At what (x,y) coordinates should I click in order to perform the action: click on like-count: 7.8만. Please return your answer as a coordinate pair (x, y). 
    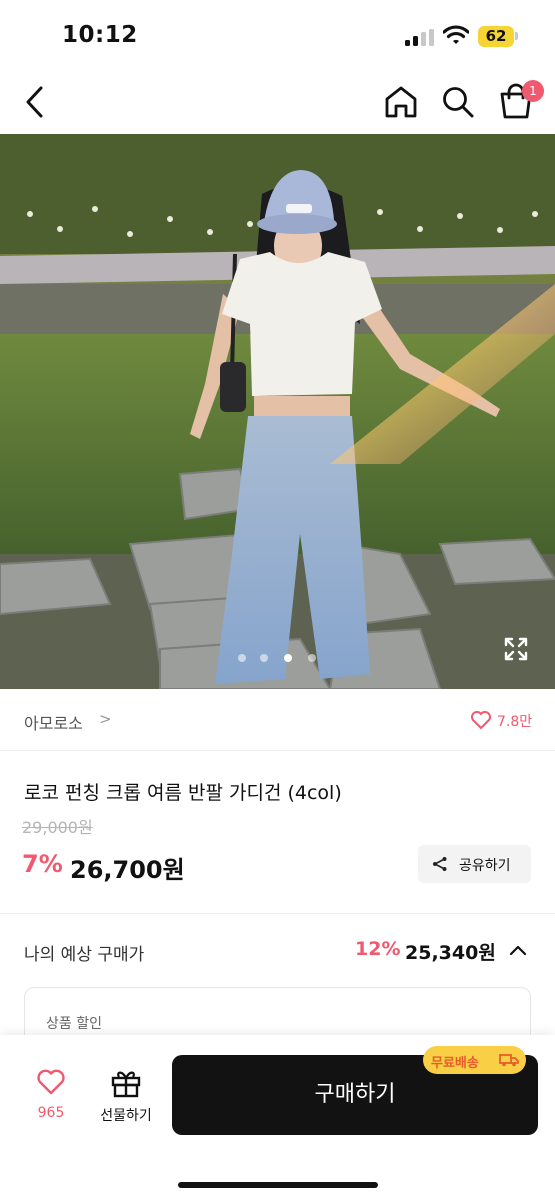
    Looking at the image, I should click on (515, 722).